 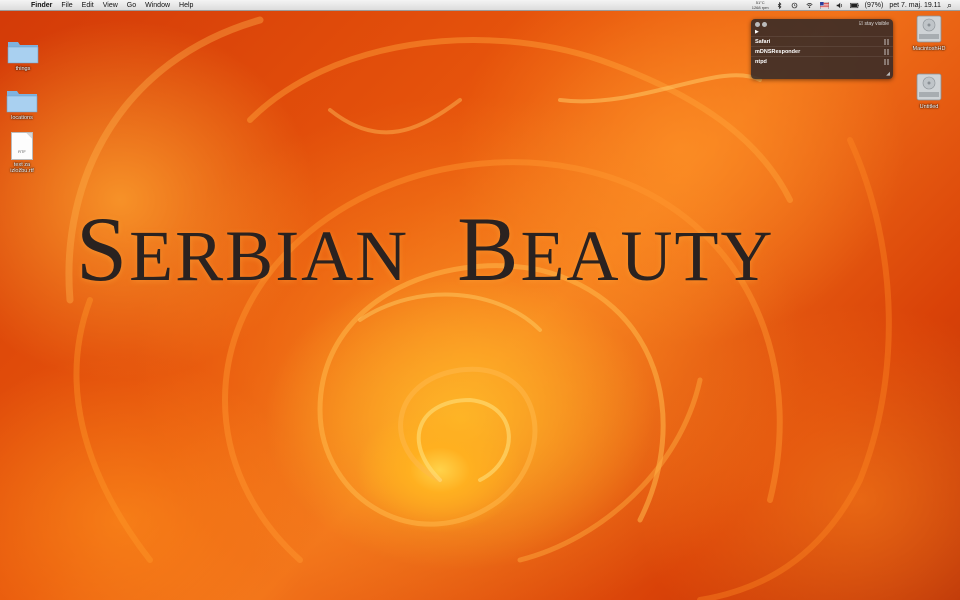 What do you see at coordinates (778, 51) in the screenshot?
I see `process-name: mDNSResponder` at bounding box center [778, 51].